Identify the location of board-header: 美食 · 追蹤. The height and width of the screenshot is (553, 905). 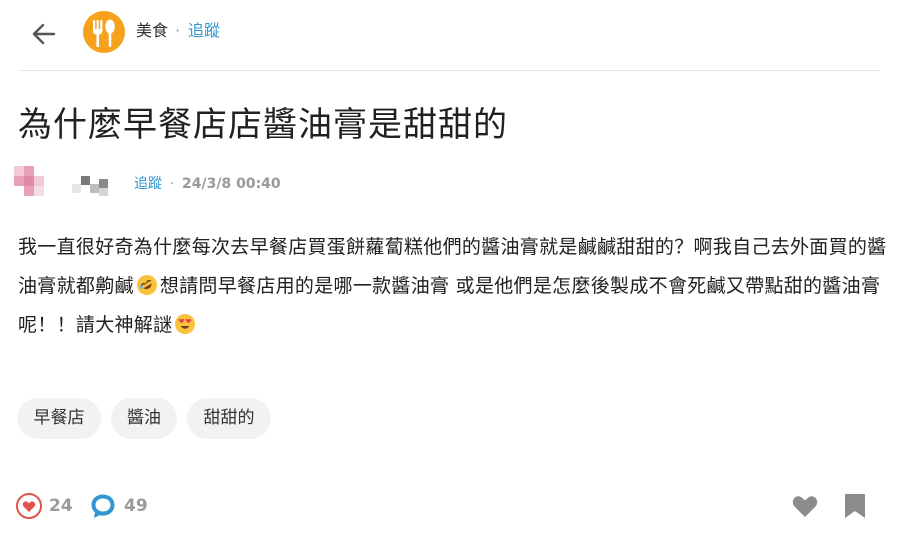
(449, 39).